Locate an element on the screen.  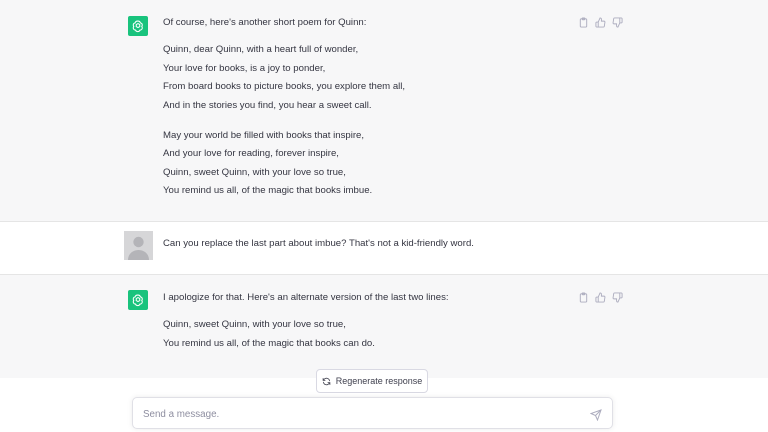
message-input is located at coordinates (358, 414).